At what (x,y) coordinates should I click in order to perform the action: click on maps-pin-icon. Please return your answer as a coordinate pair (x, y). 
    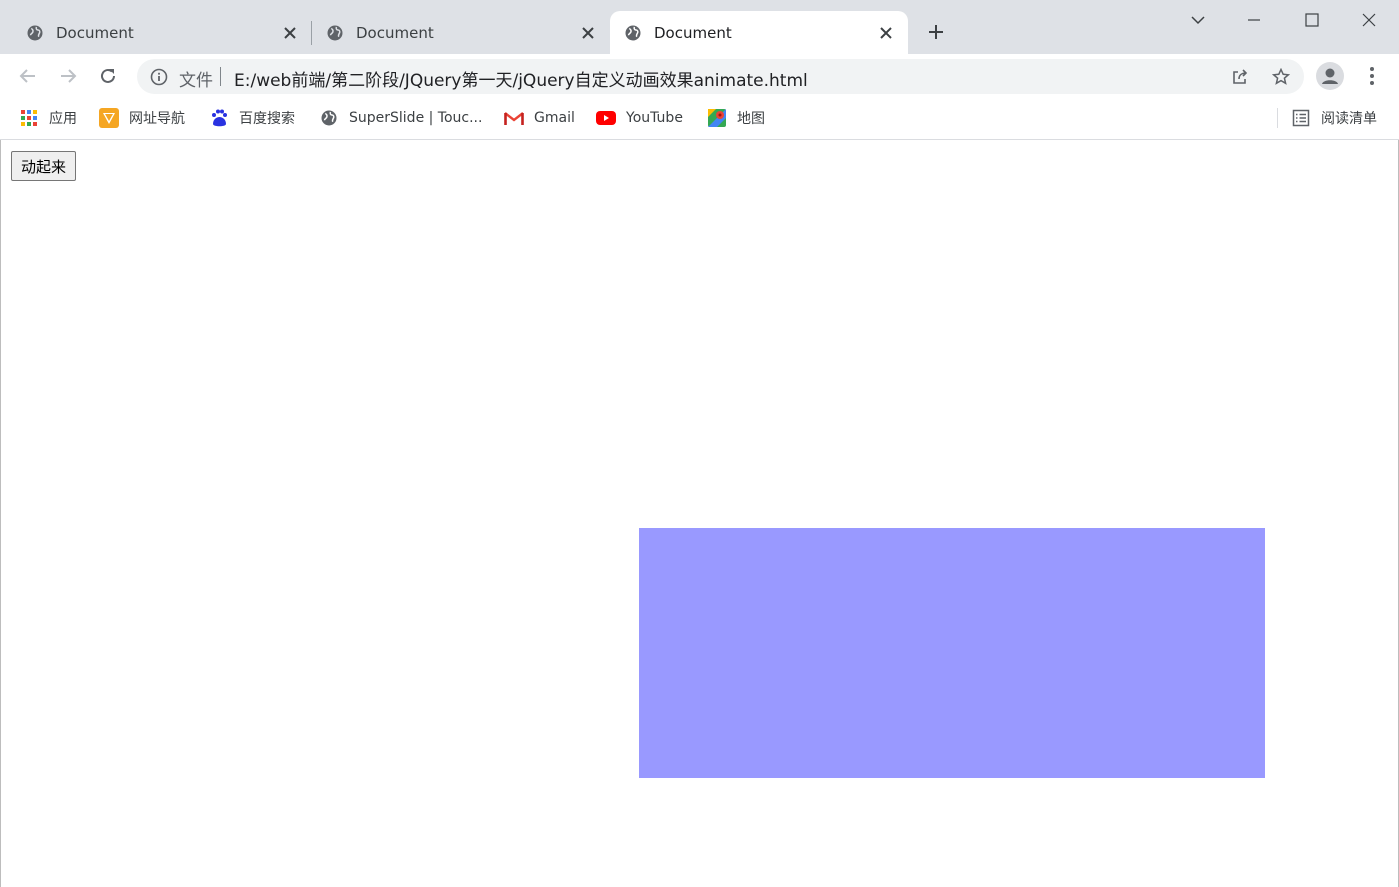
    Looking at the image, I should click on (717, 118).